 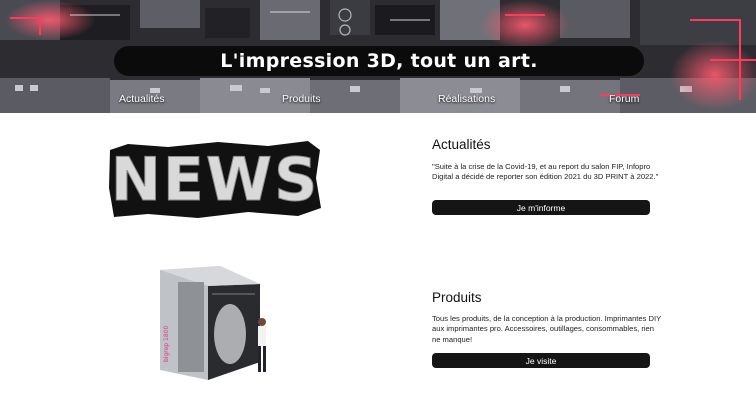 I want to click on products-title: Produits, so click(x=457, y=297).